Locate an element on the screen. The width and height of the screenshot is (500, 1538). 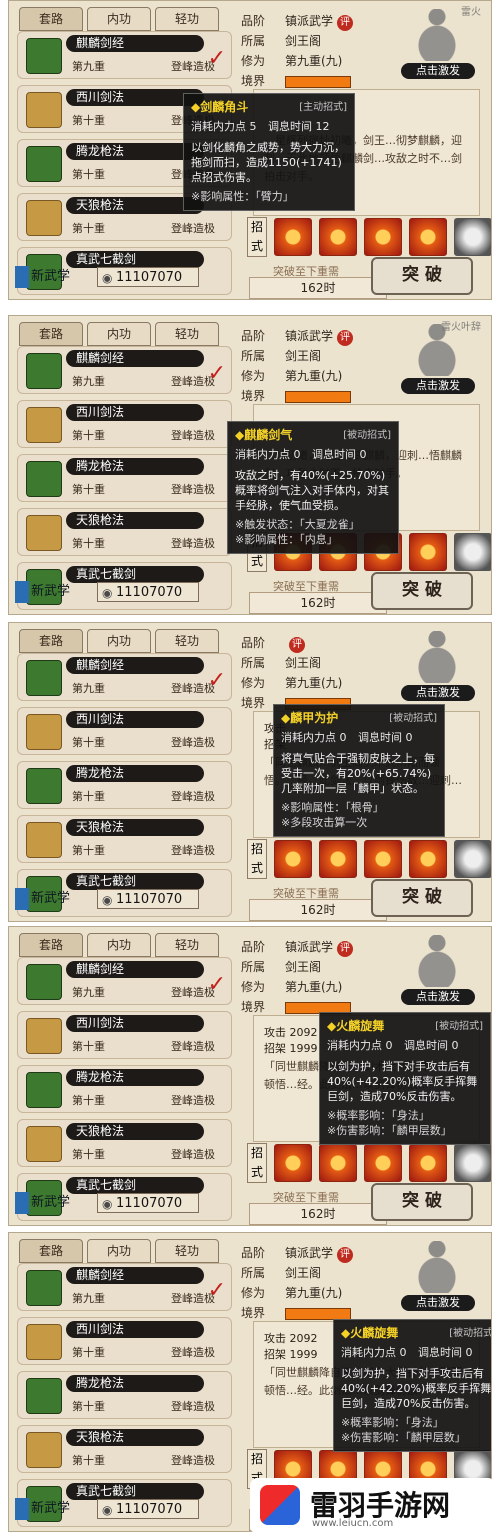
cultivation-label: 修为 is located at coordinates (253, 1293).